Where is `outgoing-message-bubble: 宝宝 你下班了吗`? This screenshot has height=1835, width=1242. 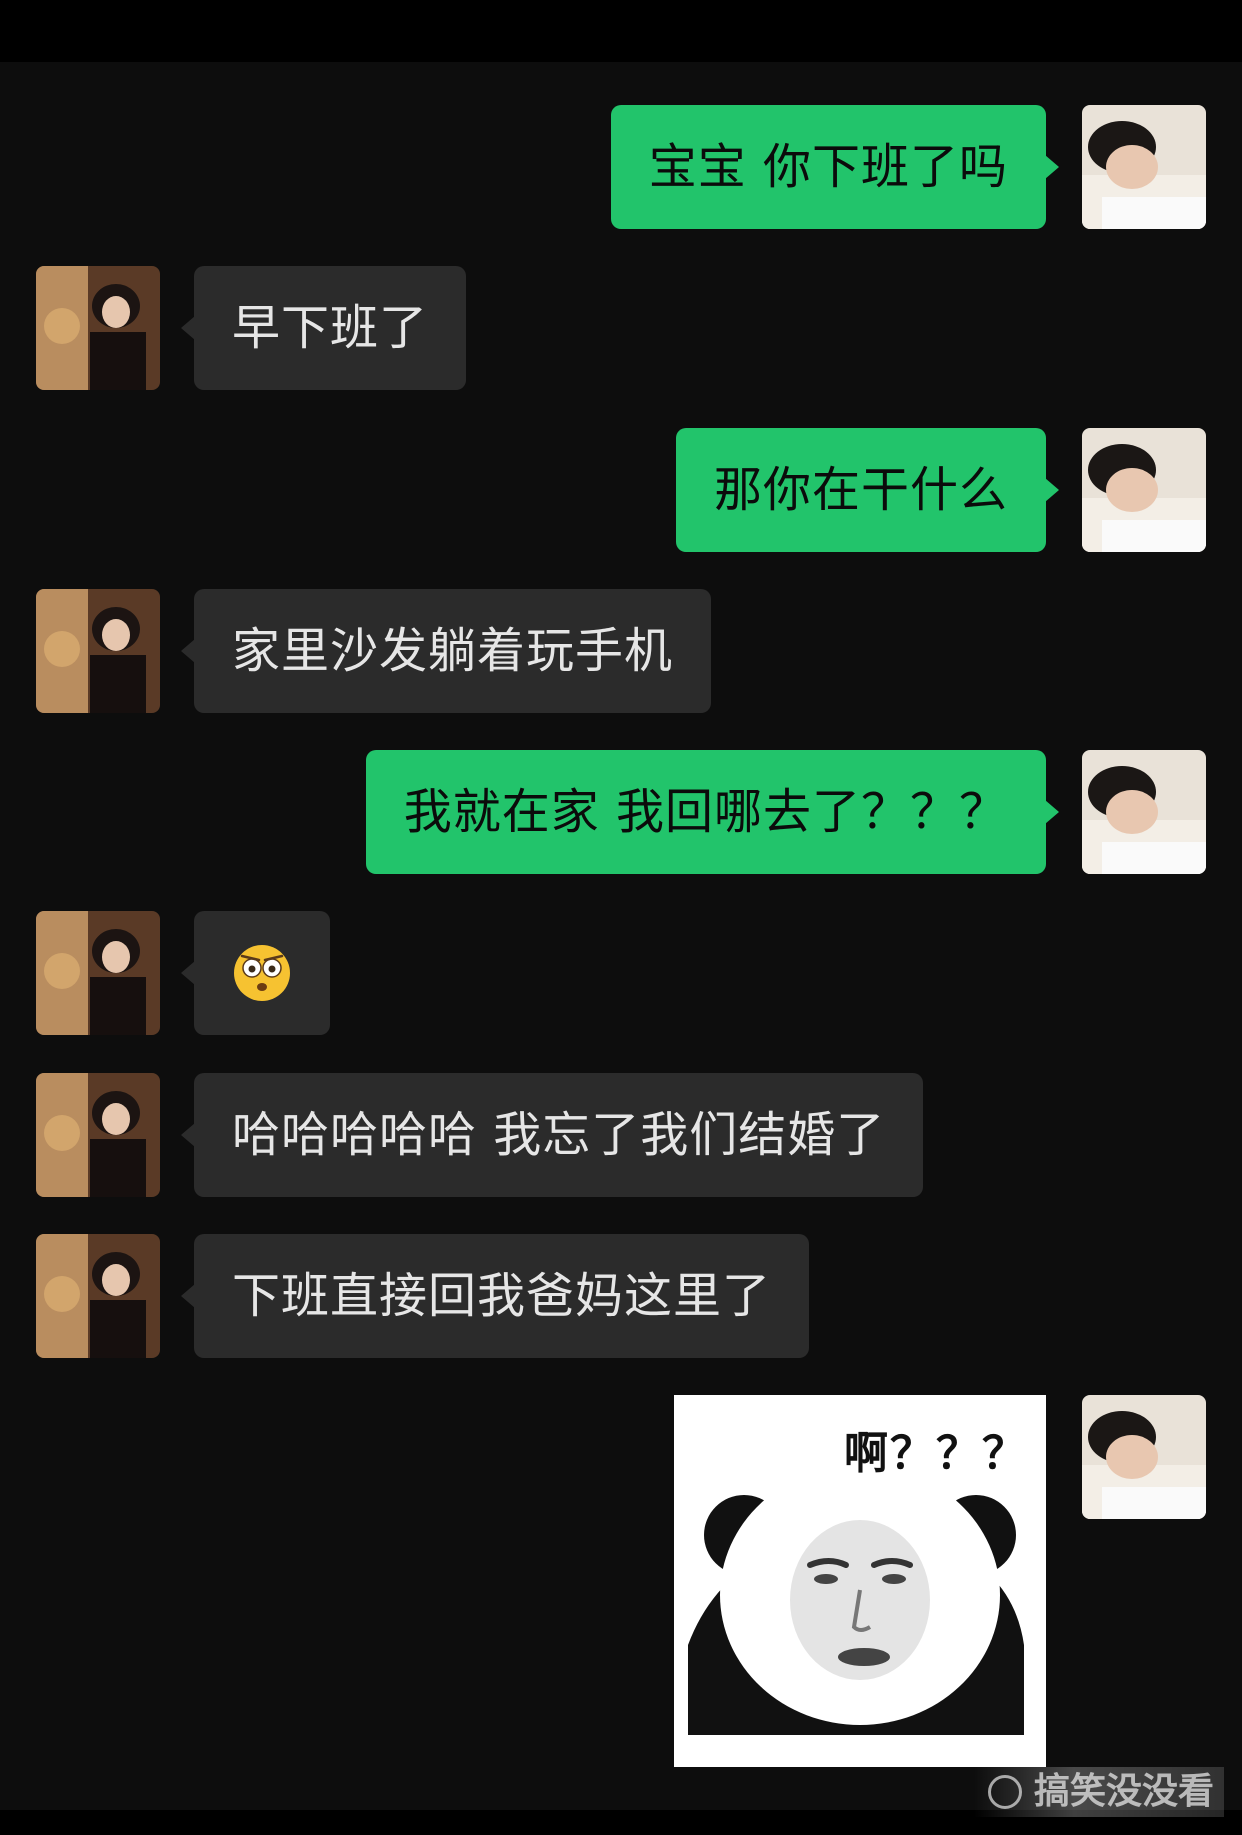
outgoing-message-bubble: 宝宝 你下班了吗 is located at coordinates (835, 167).